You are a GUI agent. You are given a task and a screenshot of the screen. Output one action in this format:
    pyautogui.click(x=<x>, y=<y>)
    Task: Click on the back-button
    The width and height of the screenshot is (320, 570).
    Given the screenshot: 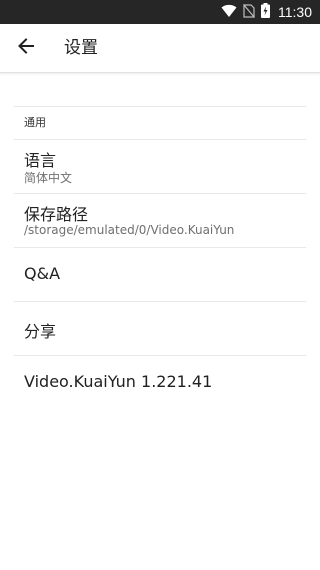 What is the action you would take?
    pyautogui.click(x=26, y=48)
    